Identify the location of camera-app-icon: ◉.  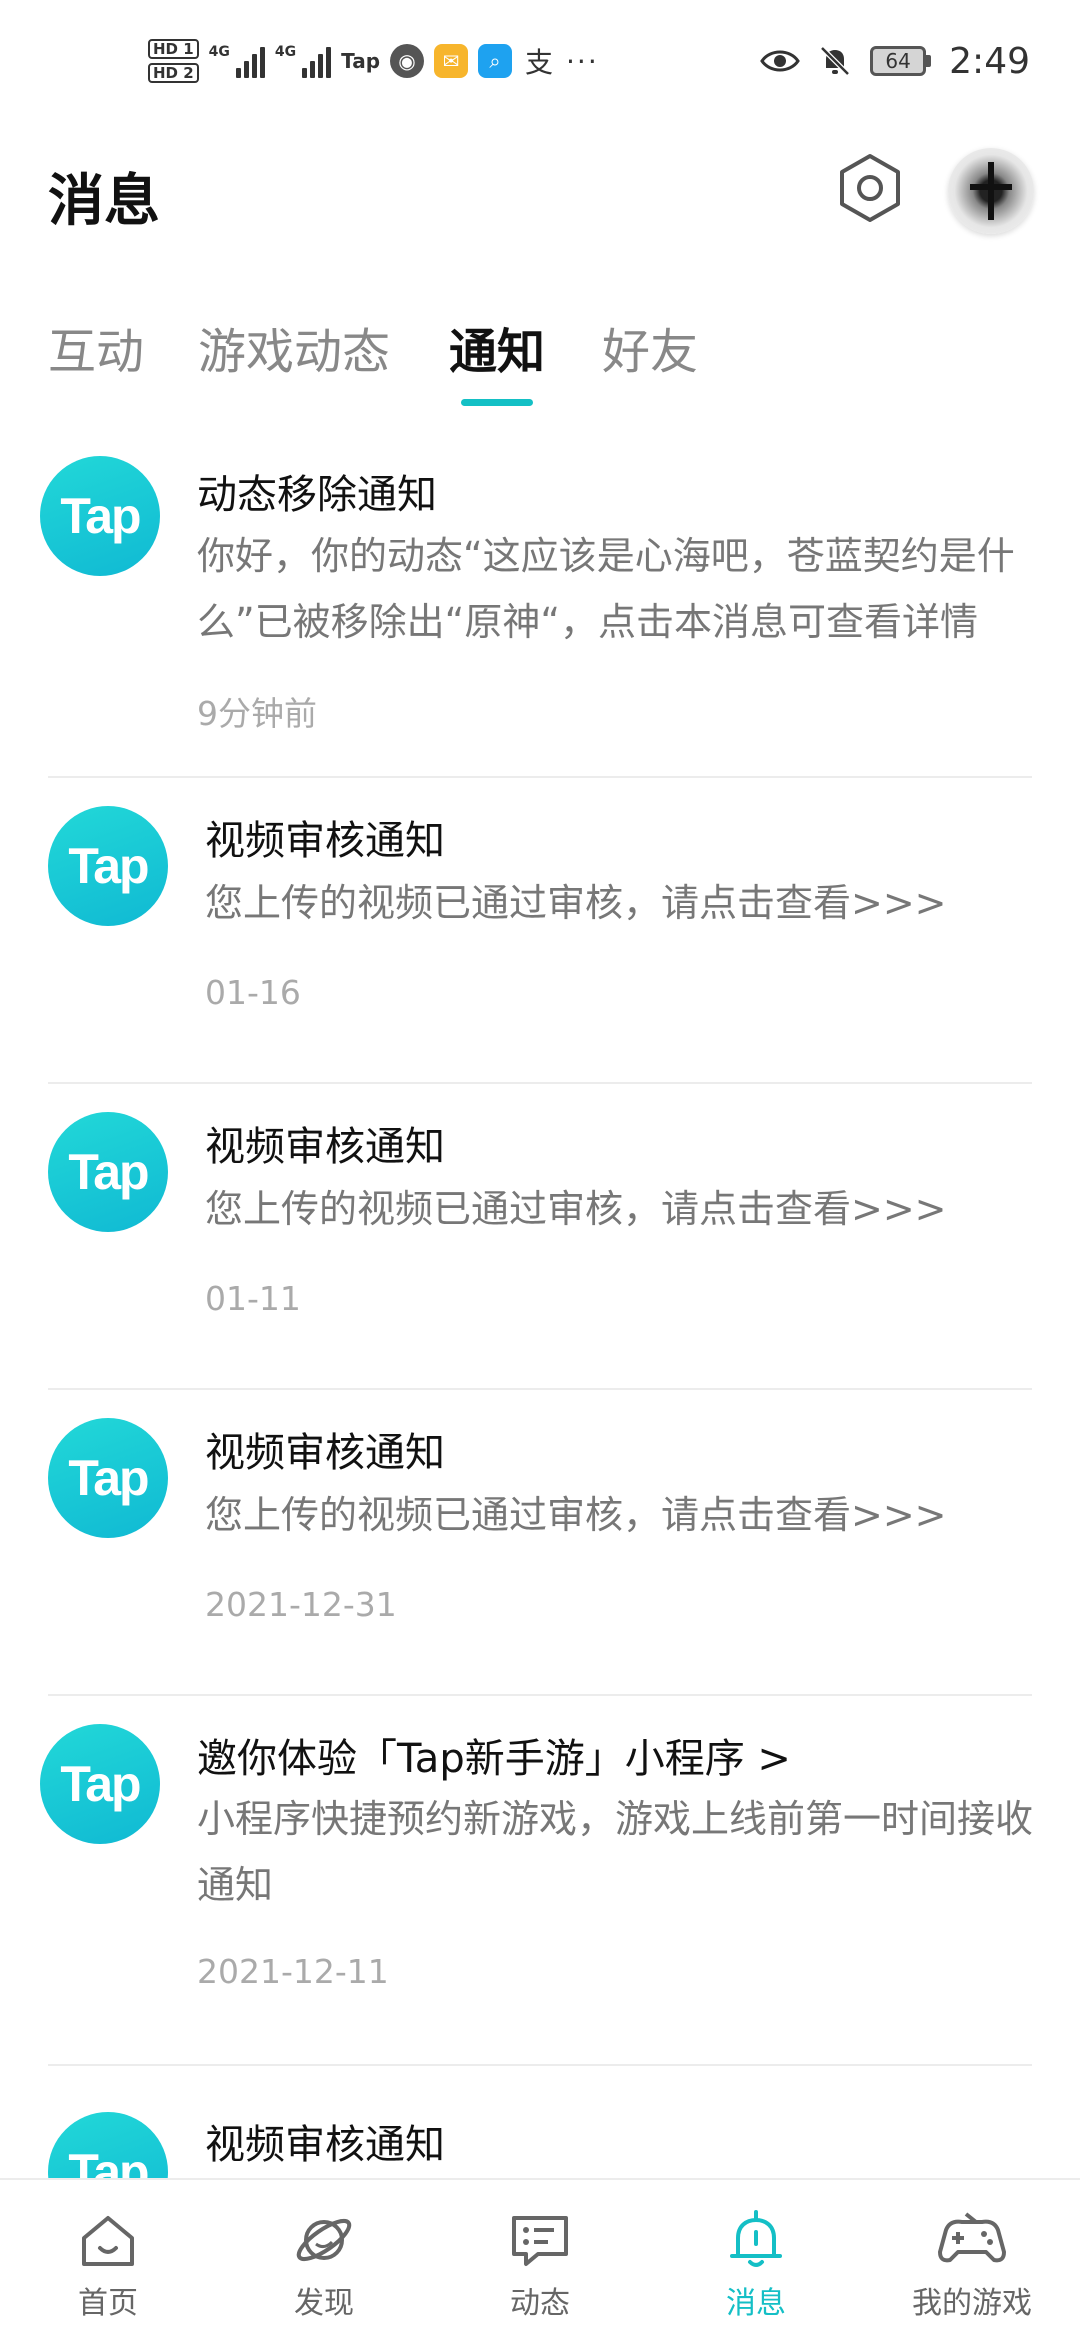
(407, 61).